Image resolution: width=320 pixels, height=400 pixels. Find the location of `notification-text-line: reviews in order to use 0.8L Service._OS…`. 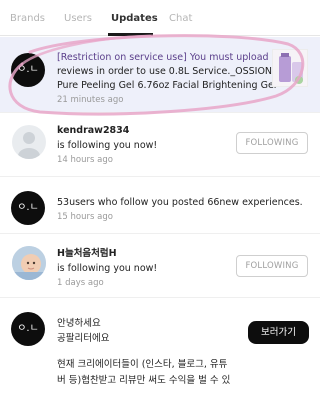

notification-text-line: reviews in order to use 0.8L Service._OS… is located at coordinates (165, 71).